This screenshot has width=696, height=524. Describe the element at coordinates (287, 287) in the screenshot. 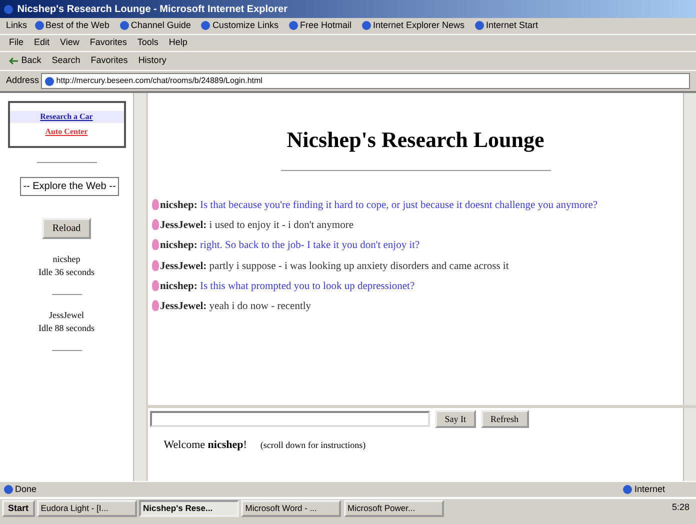

I see `chat-message: nicshep: Is this what prompted you to look up depressionet?` at that location.